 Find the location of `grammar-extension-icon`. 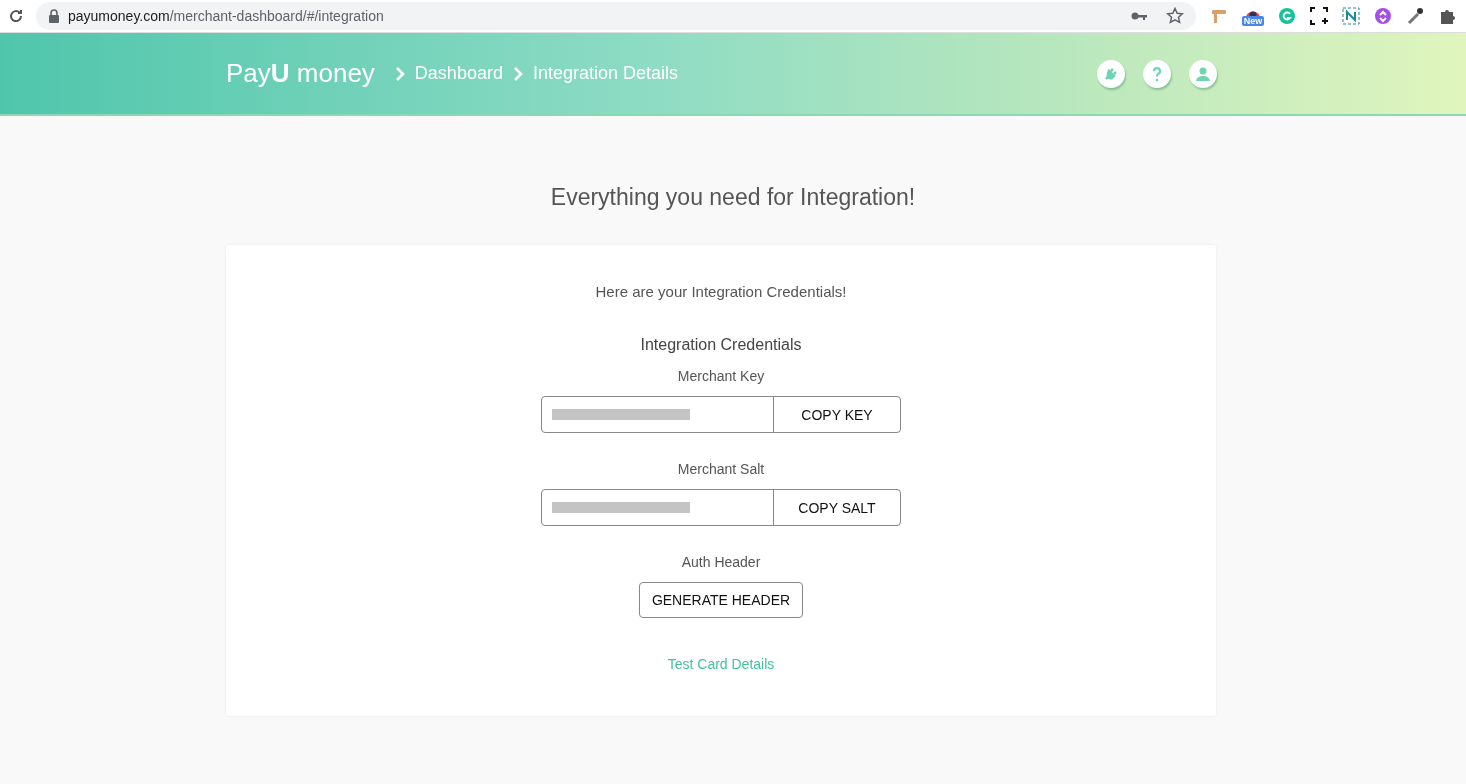

grammar-extension-icon is located at coordinates (1287, 16).